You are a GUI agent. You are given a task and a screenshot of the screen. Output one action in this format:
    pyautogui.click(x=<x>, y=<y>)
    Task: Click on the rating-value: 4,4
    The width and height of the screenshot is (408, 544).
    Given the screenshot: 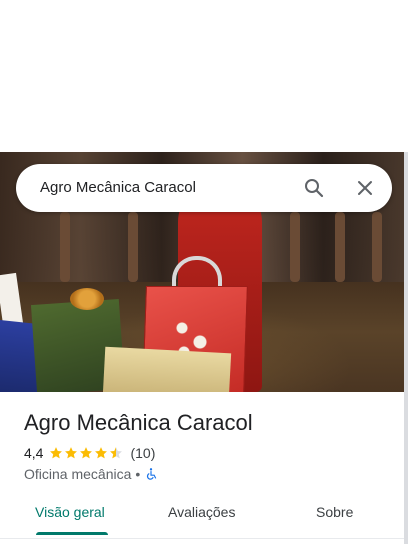 What is the action you would take?
    pyautogui.click(x=34, y=453)
    